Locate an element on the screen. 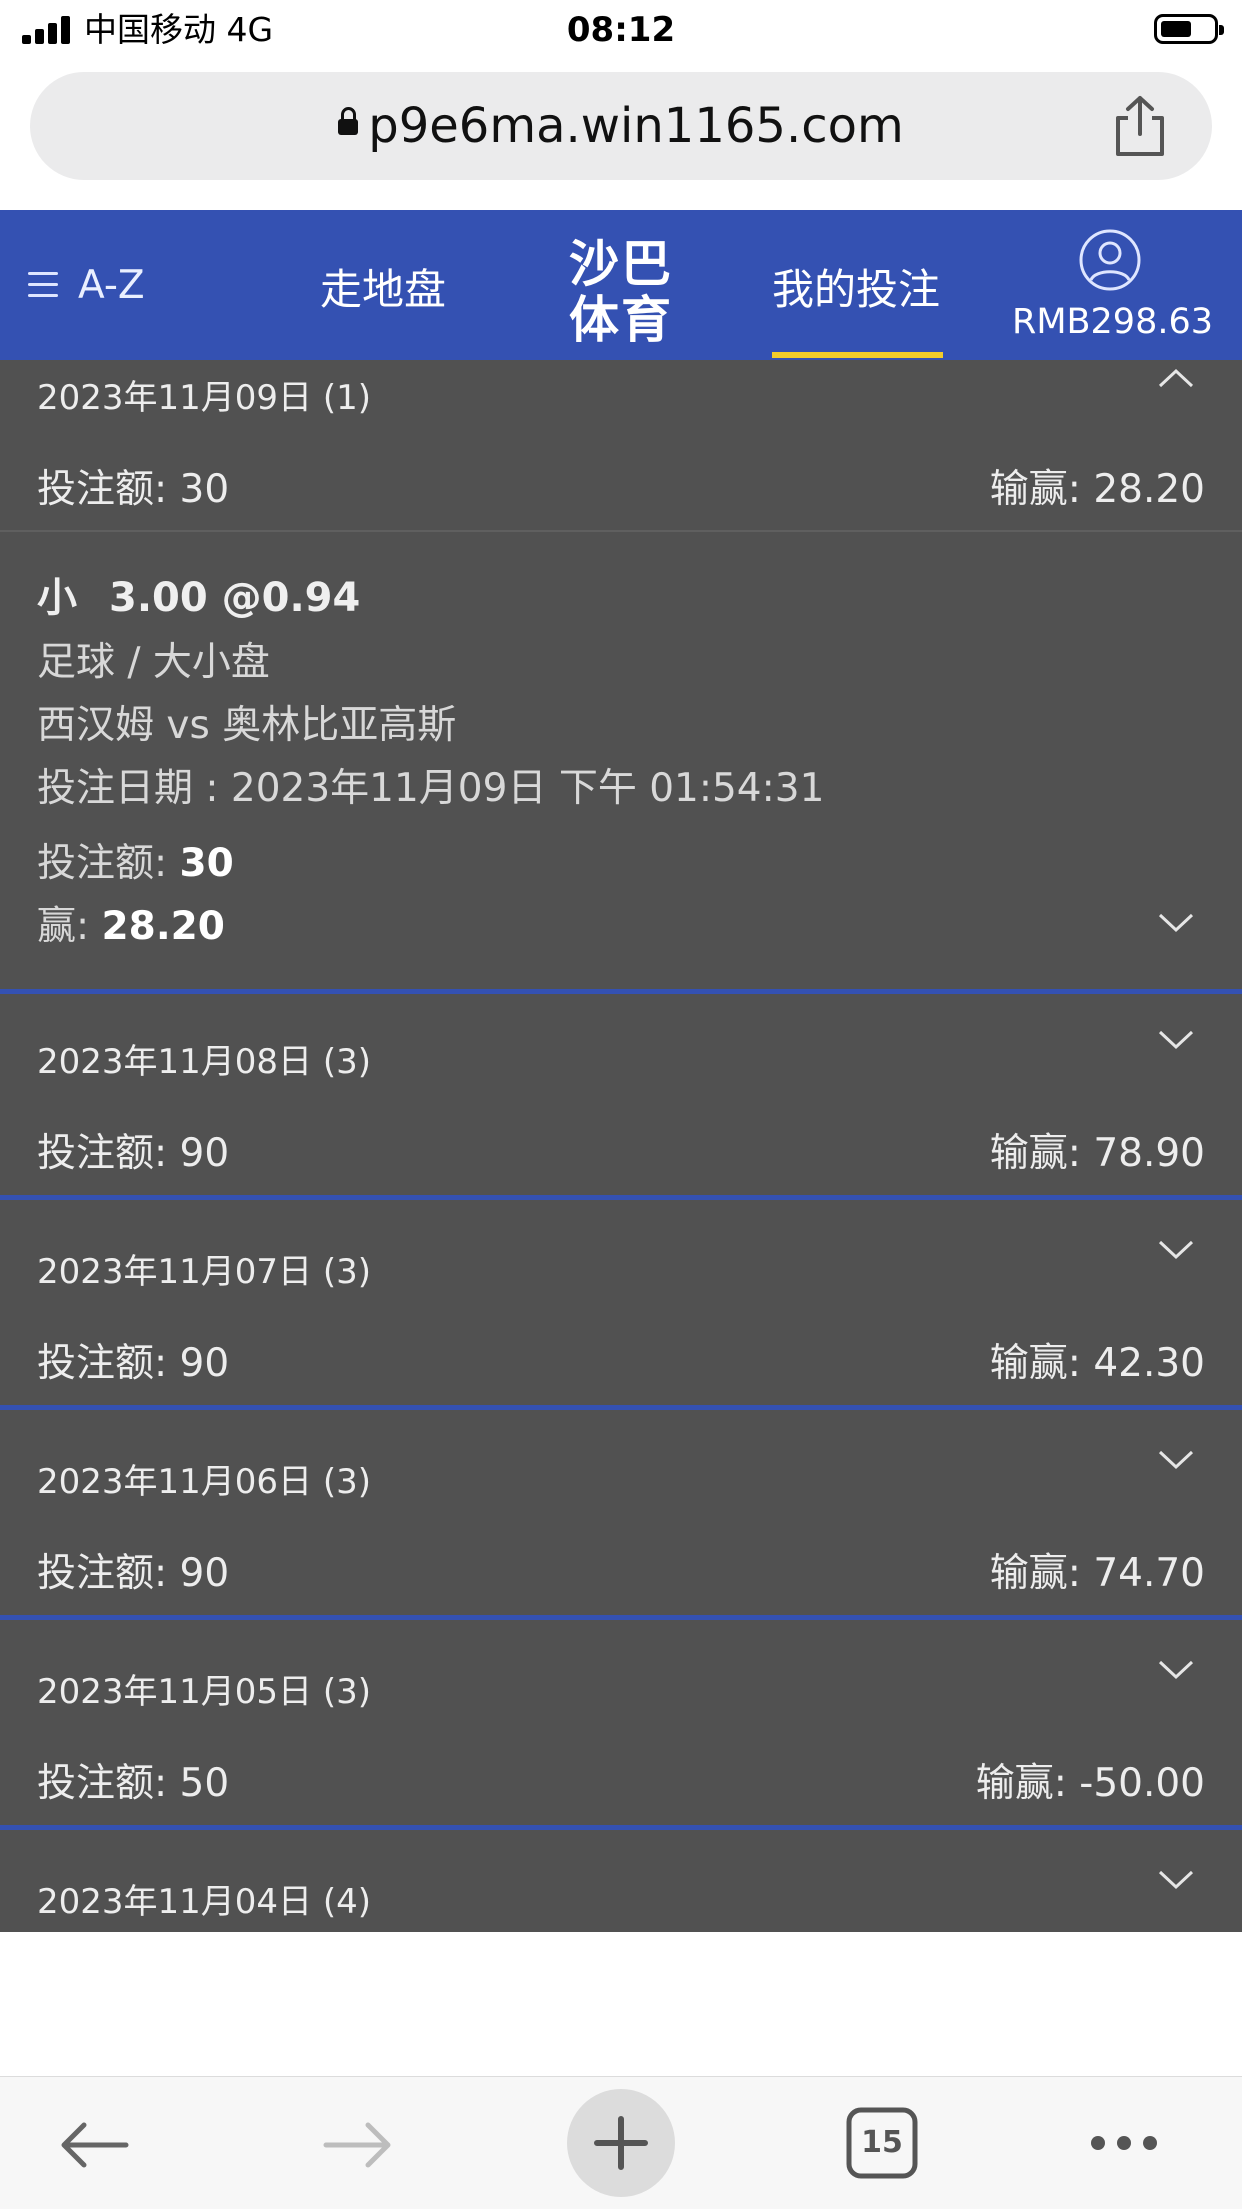 The width and height of the screenshot is (1242, 2209). day-group: 2023年11月07日 (3) 投注额: 90 输赢: 42.30 is located at coordinates (621, 1302).